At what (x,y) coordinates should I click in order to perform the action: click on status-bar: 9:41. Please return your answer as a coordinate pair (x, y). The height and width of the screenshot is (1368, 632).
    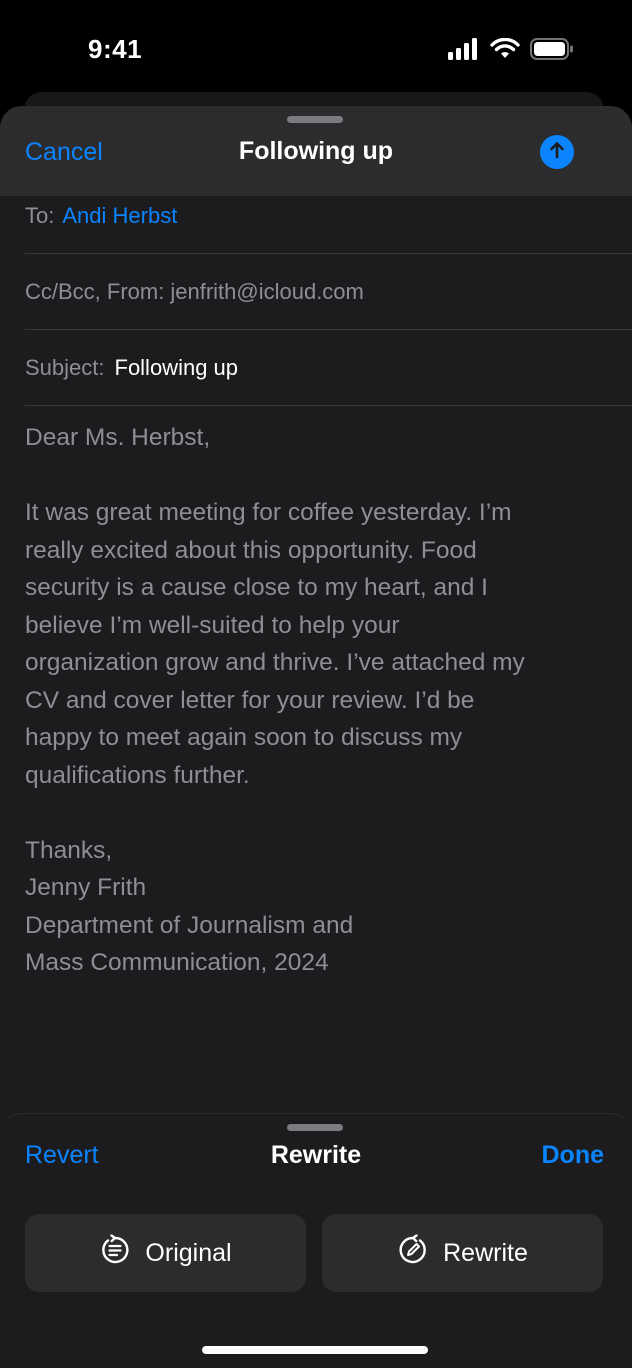
    Looking at the image, I should click on (316, 50).